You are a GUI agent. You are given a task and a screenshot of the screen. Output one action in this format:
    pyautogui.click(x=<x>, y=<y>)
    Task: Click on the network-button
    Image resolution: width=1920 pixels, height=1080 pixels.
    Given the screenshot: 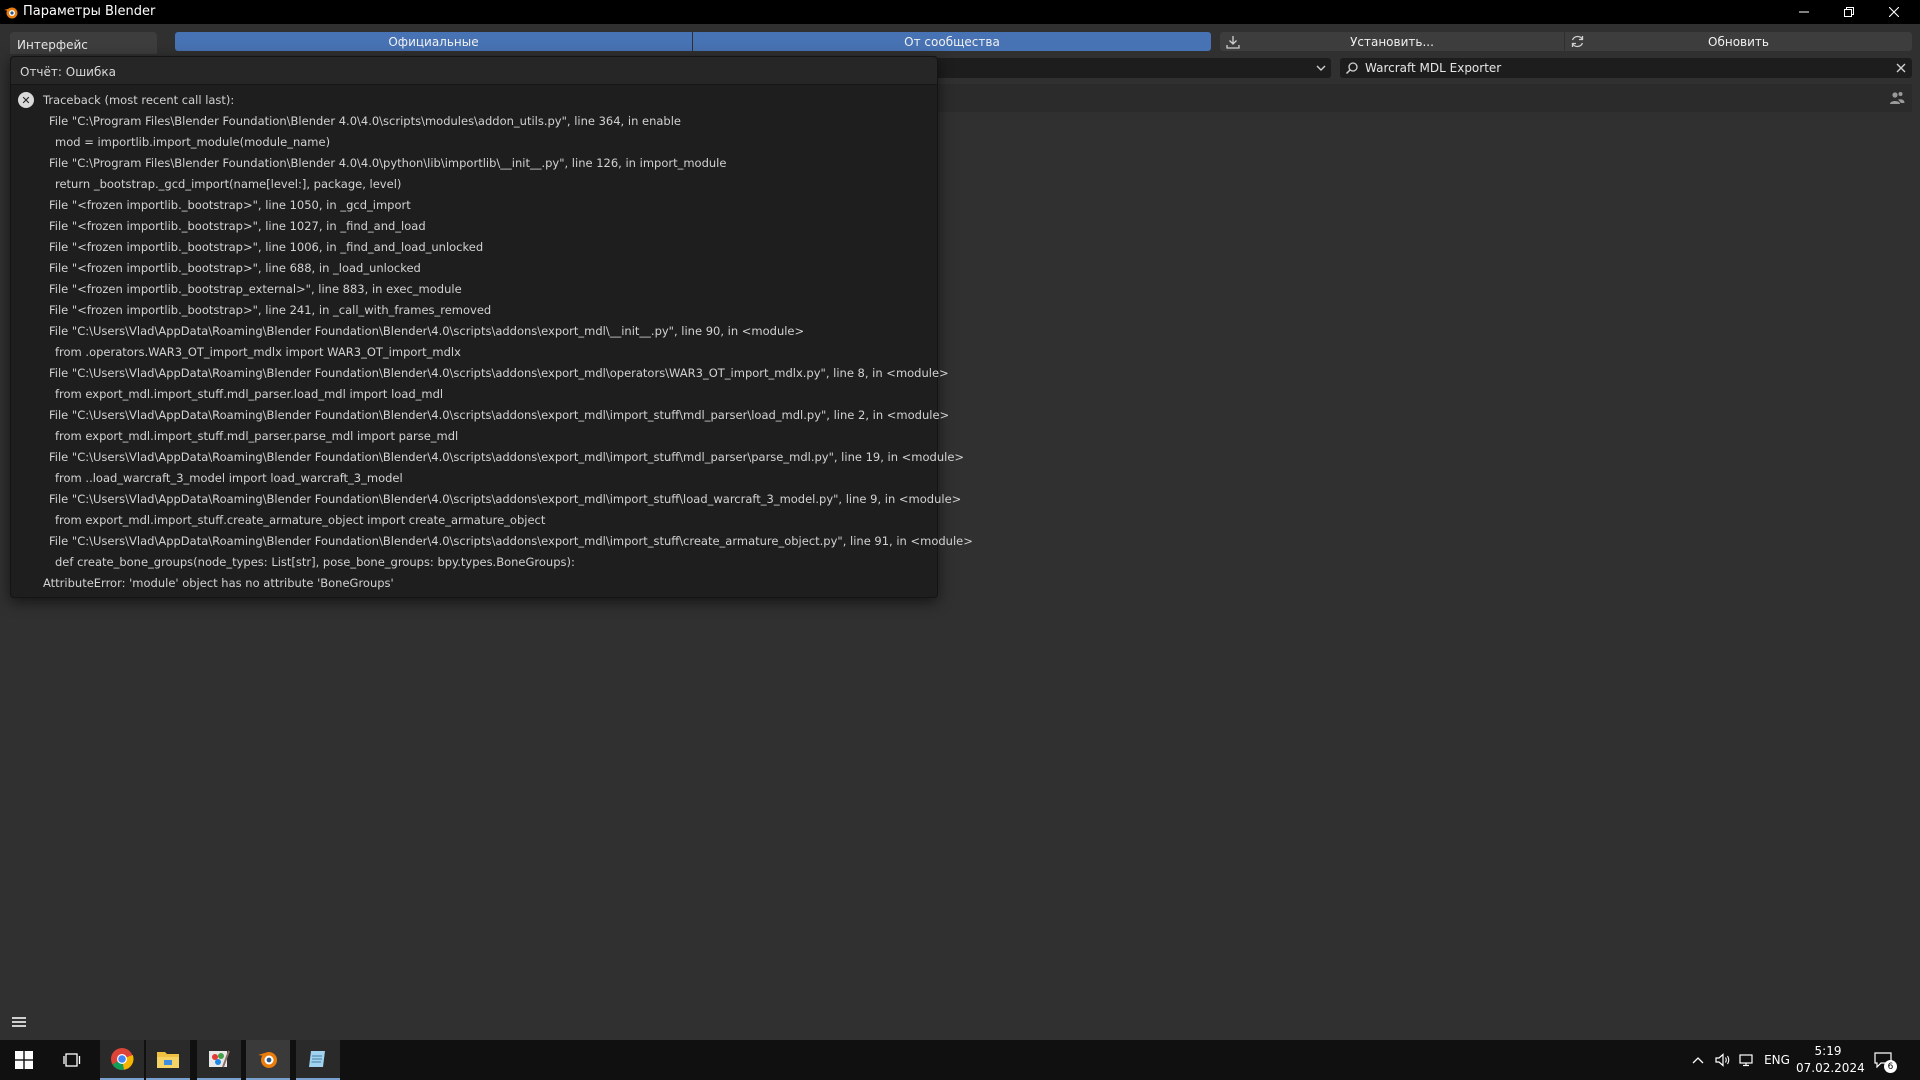 What is the action you would take?
    pyautogui.click(x=1747, y=1060)
    